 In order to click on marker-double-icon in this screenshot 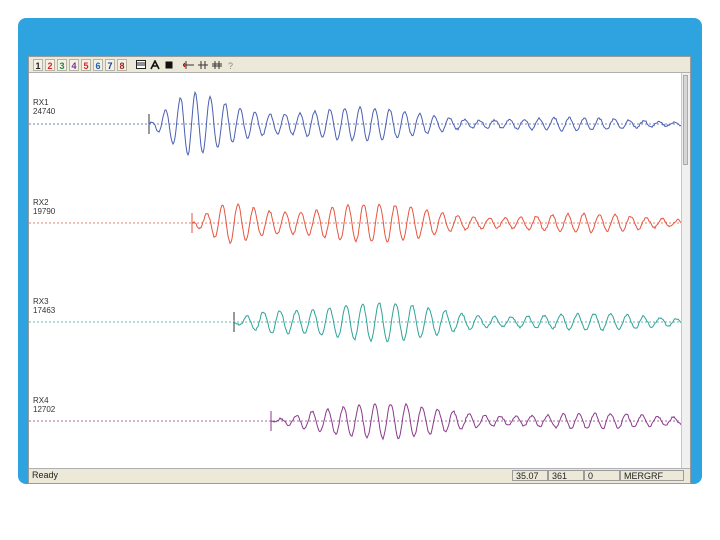, I will do `click(217, 65)`.